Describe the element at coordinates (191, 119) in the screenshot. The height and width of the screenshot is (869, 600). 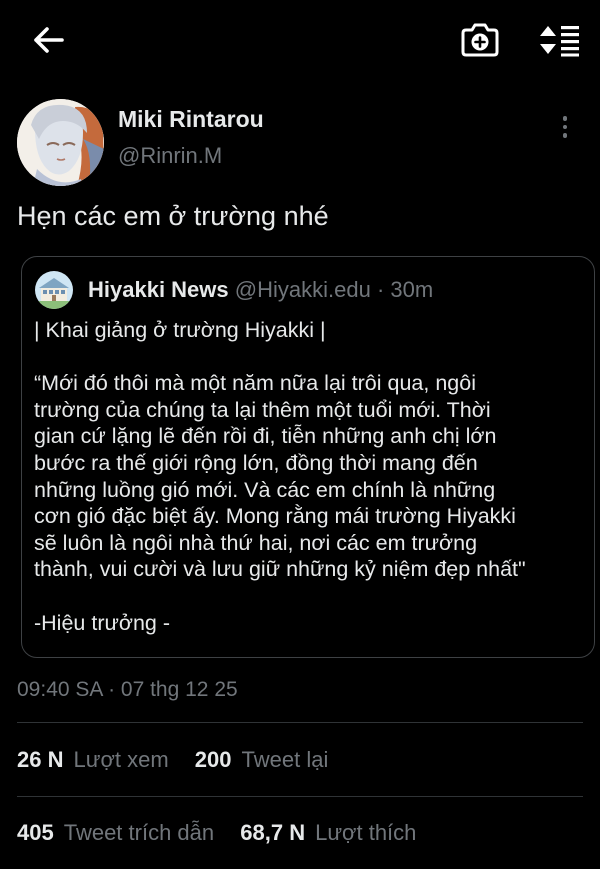
I see `author-display-name: Miki Rintarou` at that location.